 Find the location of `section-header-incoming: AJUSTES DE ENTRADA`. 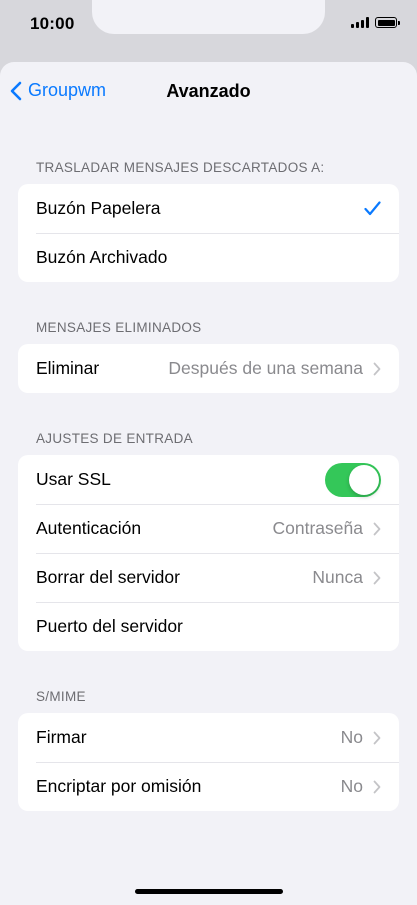

section-header-incoming: AJUSTES DE ENTRADA is located at coordinates (114, 438).